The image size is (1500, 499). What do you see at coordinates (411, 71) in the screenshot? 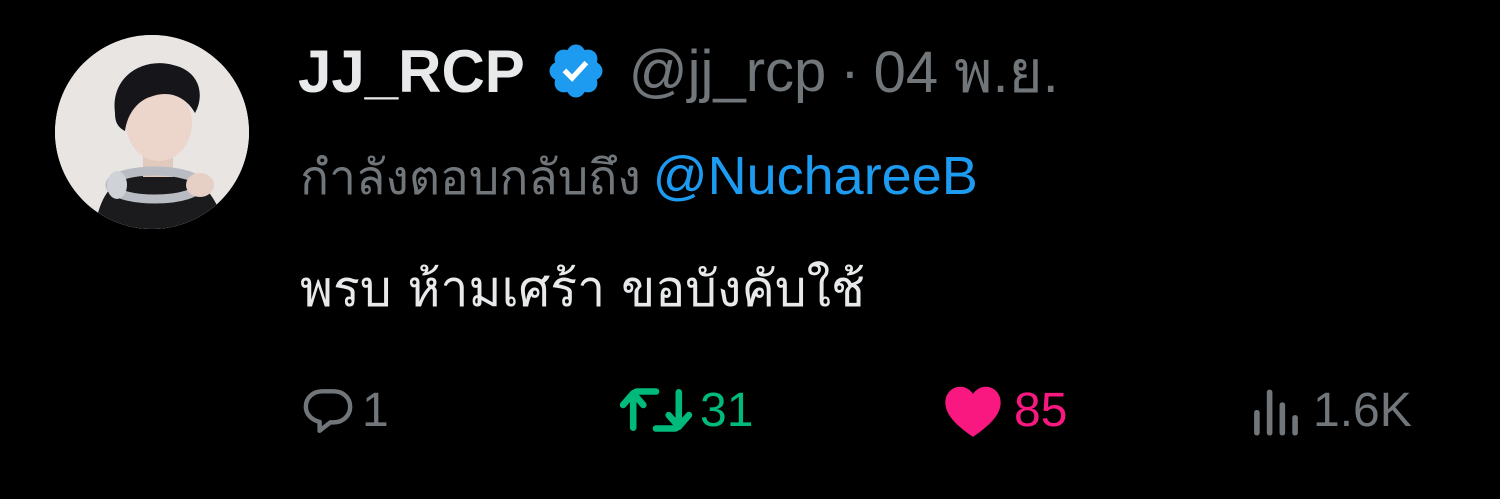
I see `display-name: JJ_RCP` at bounding box center [411, 71].